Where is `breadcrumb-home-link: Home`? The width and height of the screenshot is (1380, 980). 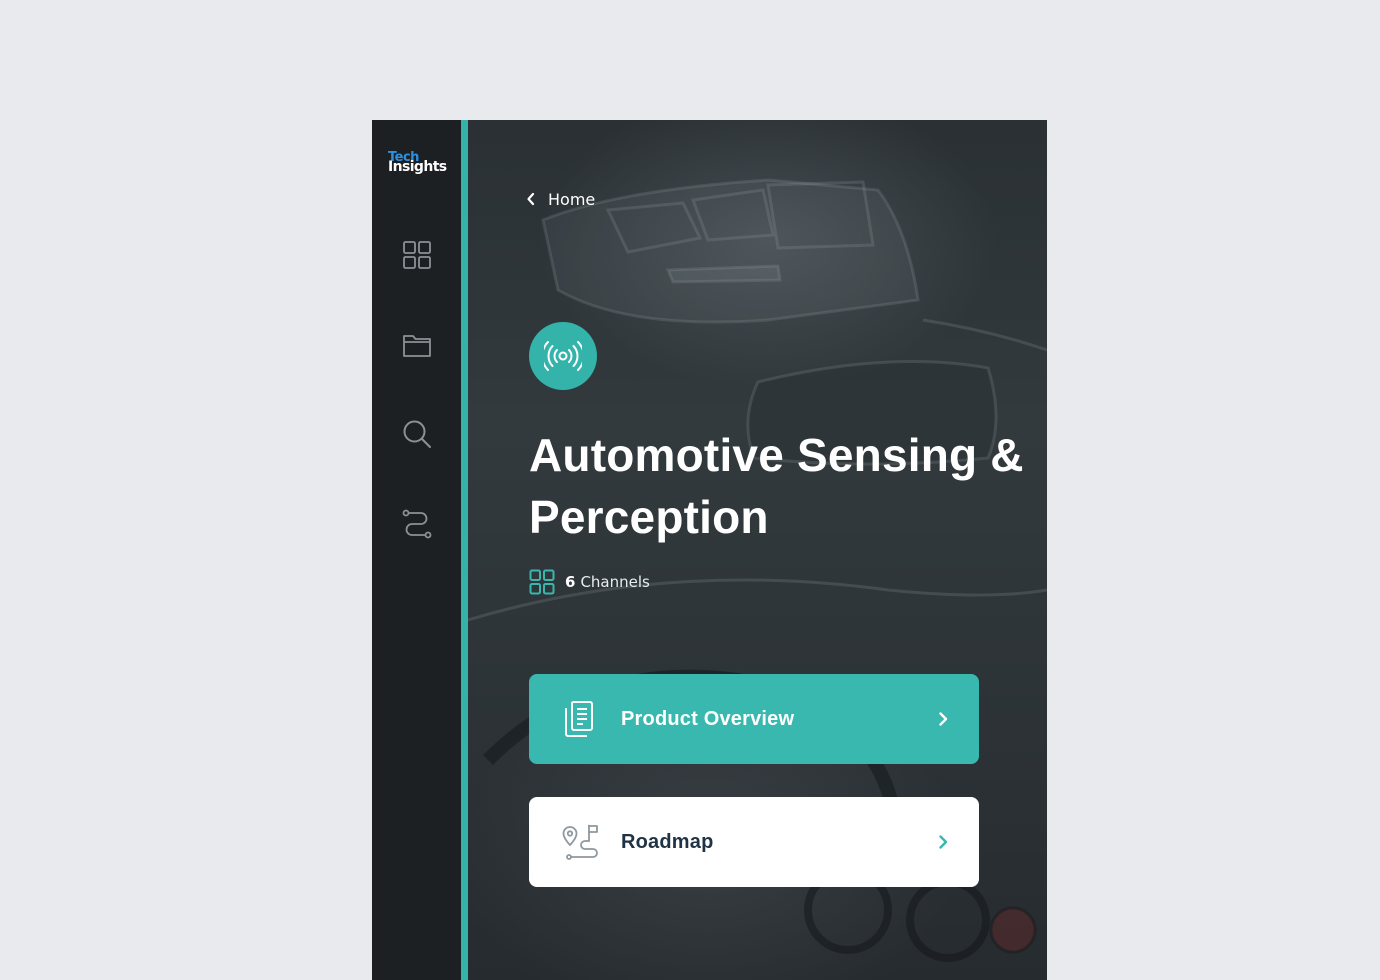
breadcrumb-home-link: Home is located at coordinates (560, 199).